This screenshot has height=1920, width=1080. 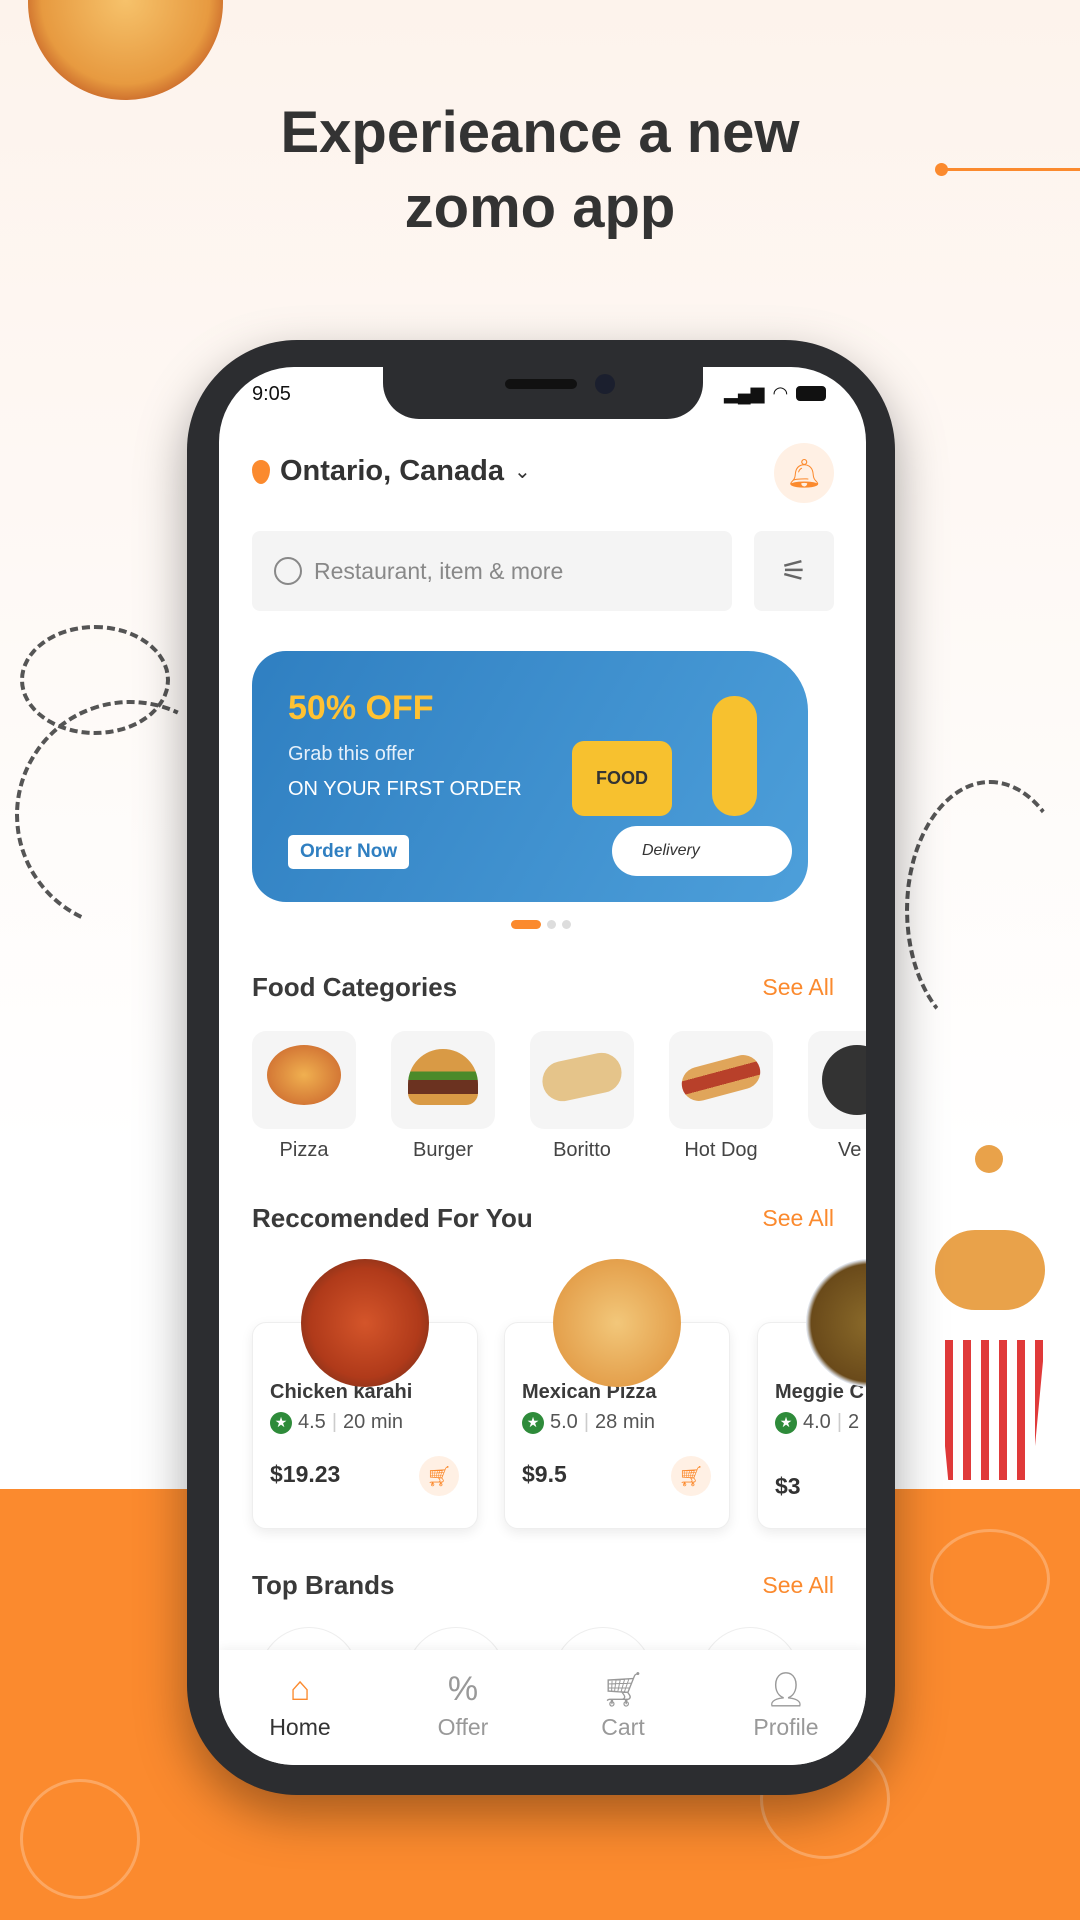 I want to click on location-label: Ontario, Canada, so click(x=392, y=471).